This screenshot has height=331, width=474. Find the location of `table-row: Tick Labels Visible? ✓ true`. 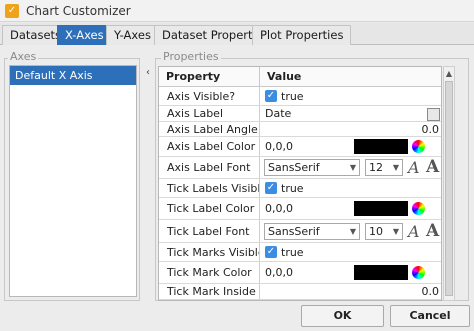

table-row: Tick Labels Visible? ✓ true is located at coordinates (300, 188).